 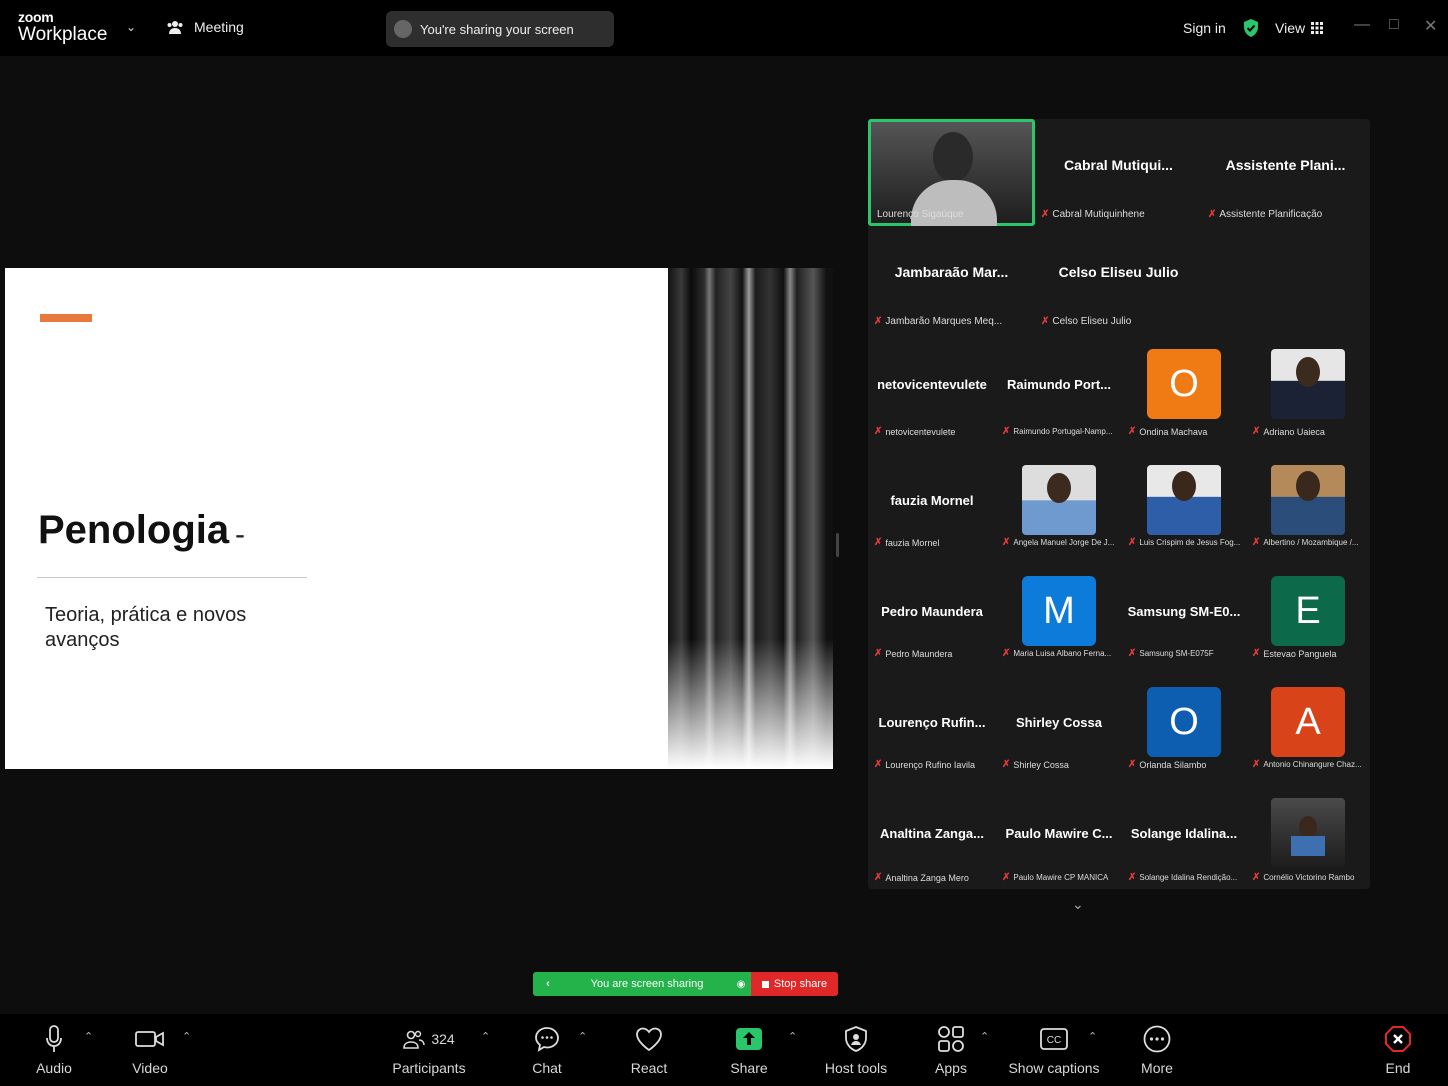 I want to click on participant-tile: E ✗ Estevao Panguela, so click(x=1308, y=609).